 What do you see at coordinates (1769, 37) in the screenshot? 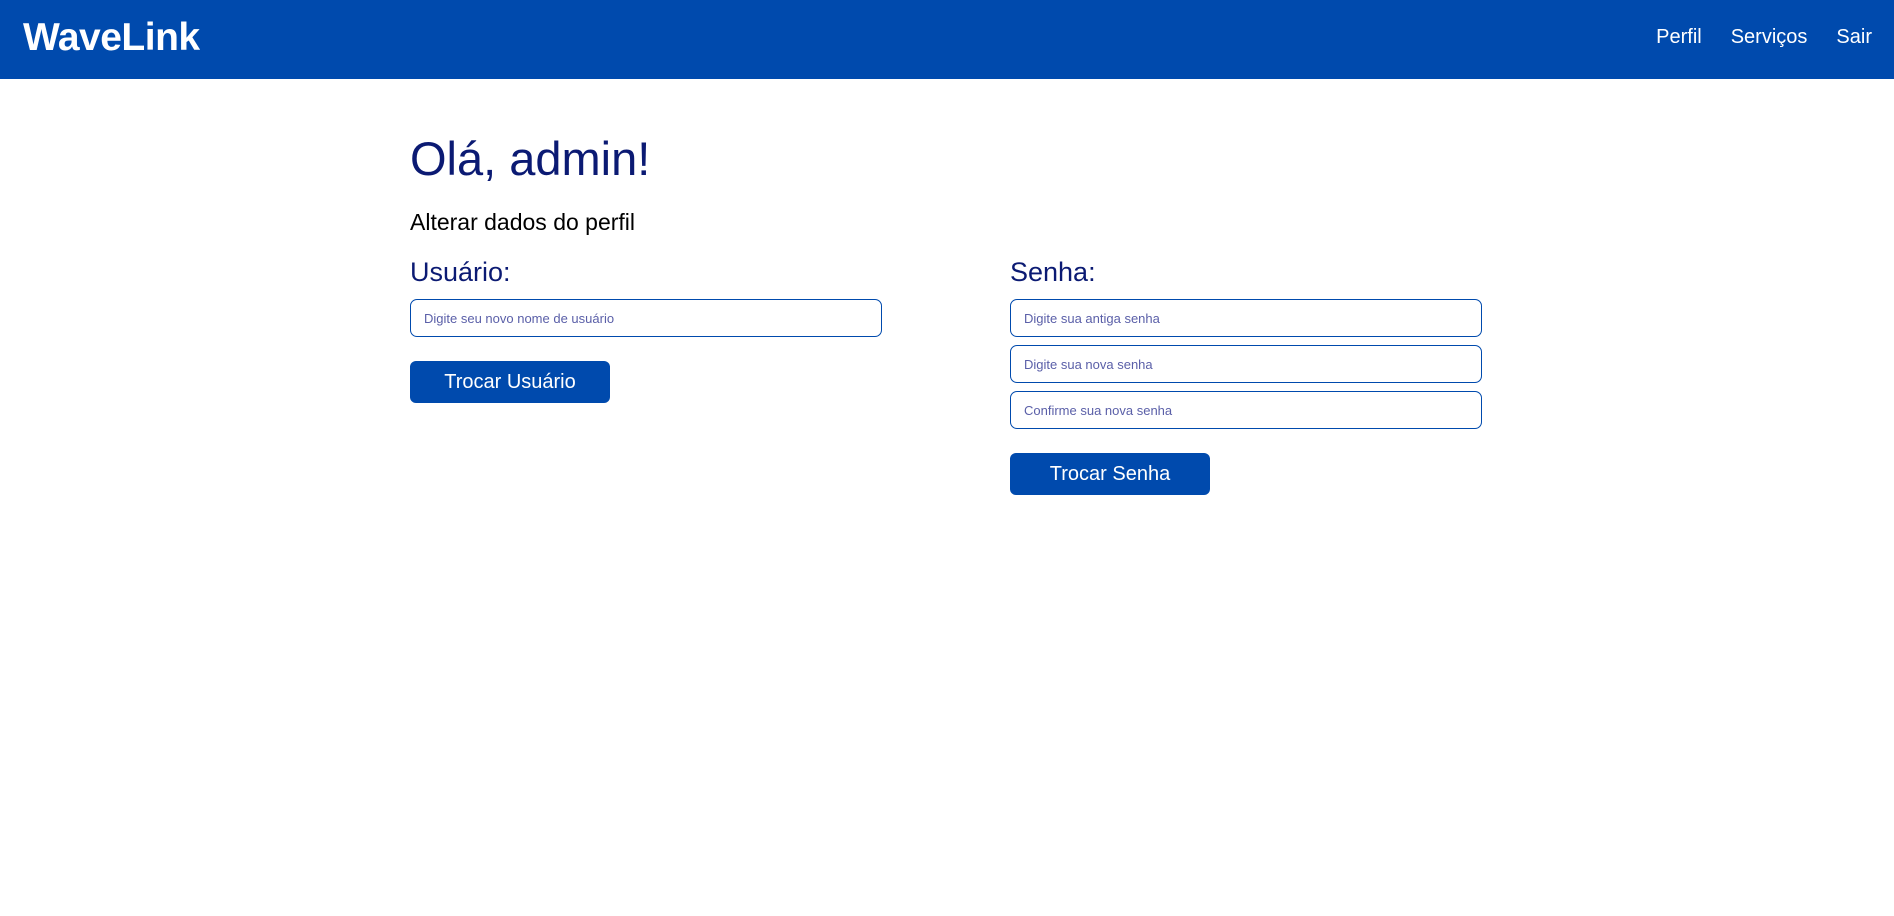
I see `nav-link-servicos: Serviços` at bounding box center [1769, 37].